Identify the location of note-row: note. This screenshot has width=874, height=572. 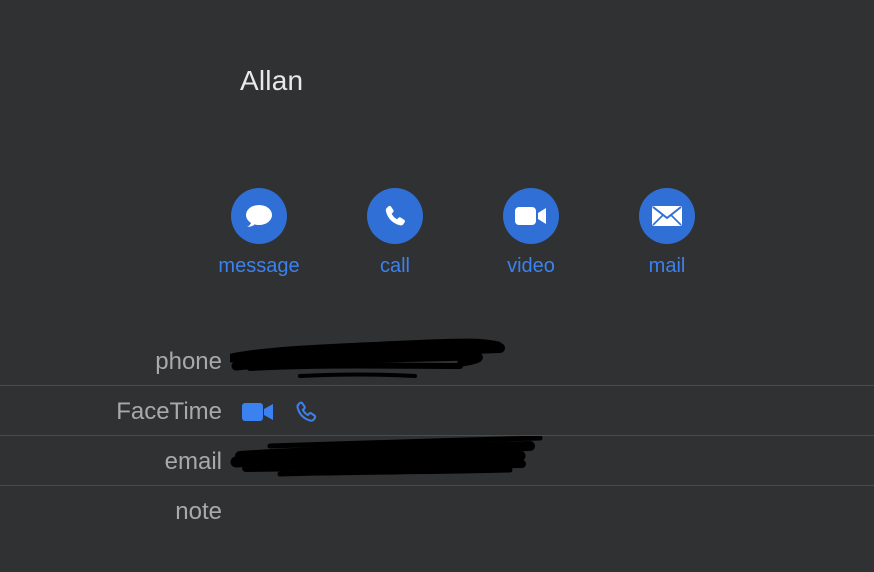
(437, 511).